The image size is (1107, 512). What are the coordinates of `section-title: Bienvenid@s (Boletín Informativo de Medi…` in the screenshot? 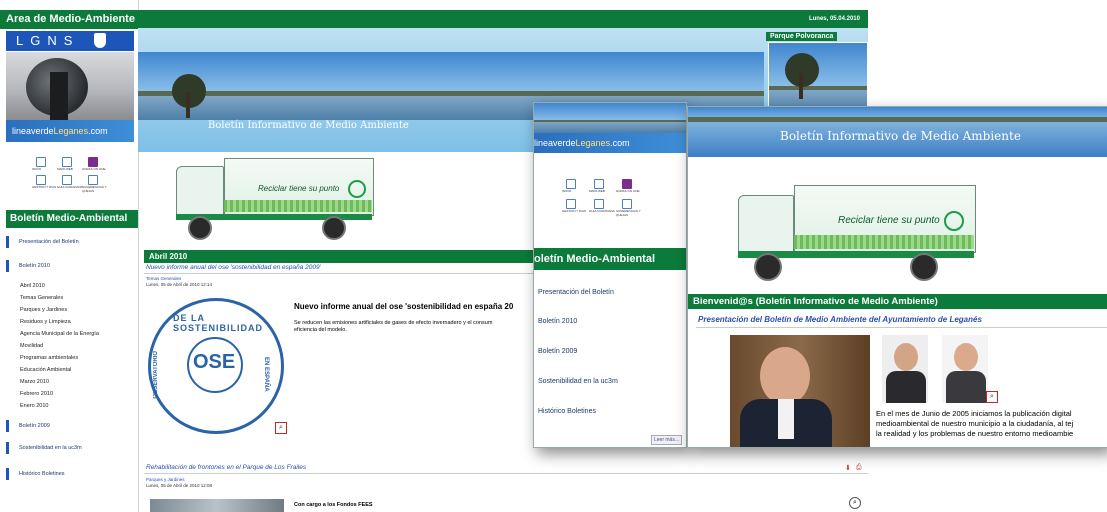 It's located at (897, 301).